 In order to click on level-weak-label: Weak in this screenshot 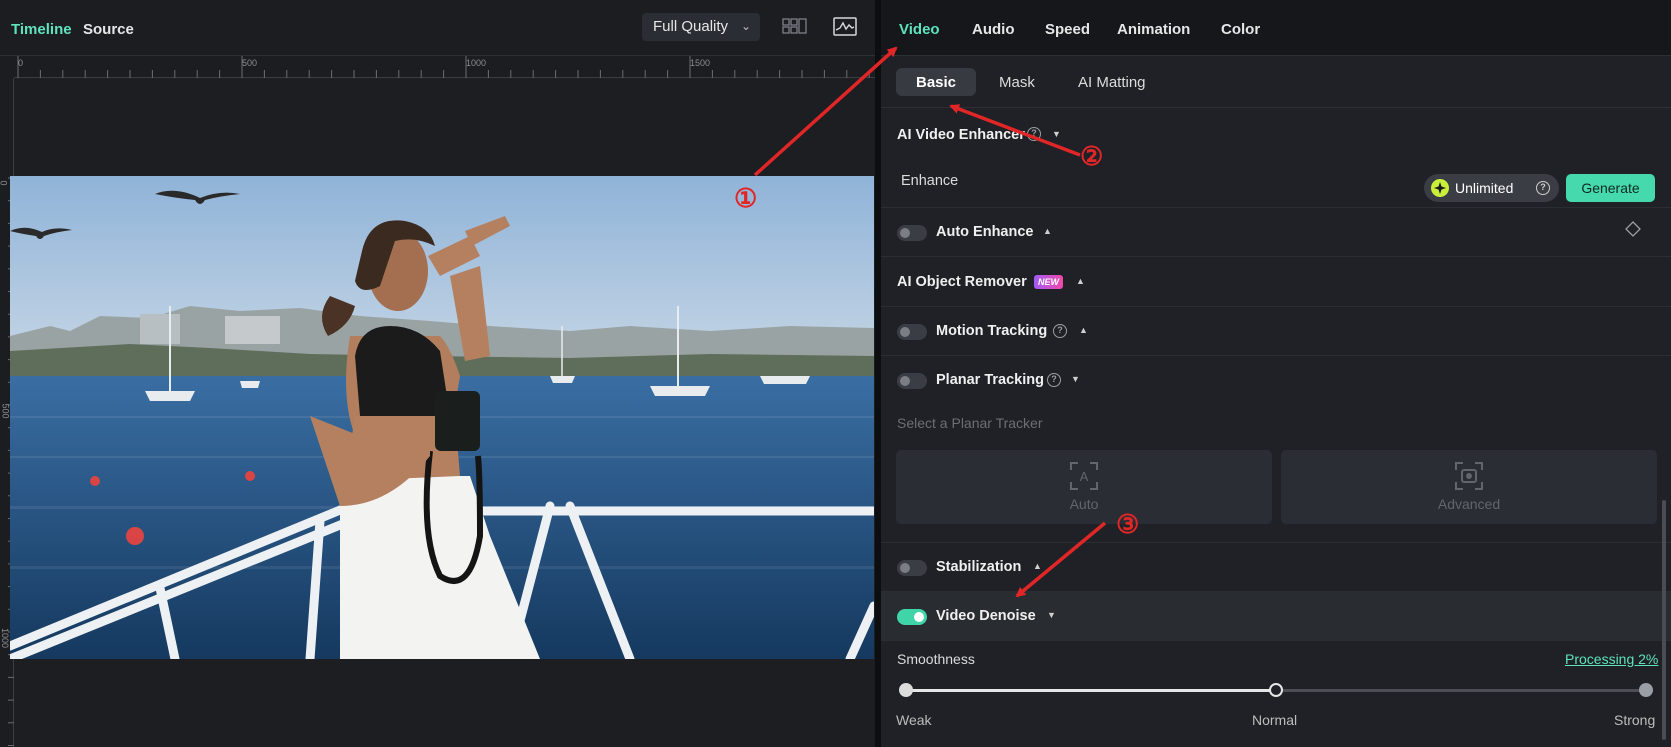, I will do `click(914, 720)`.